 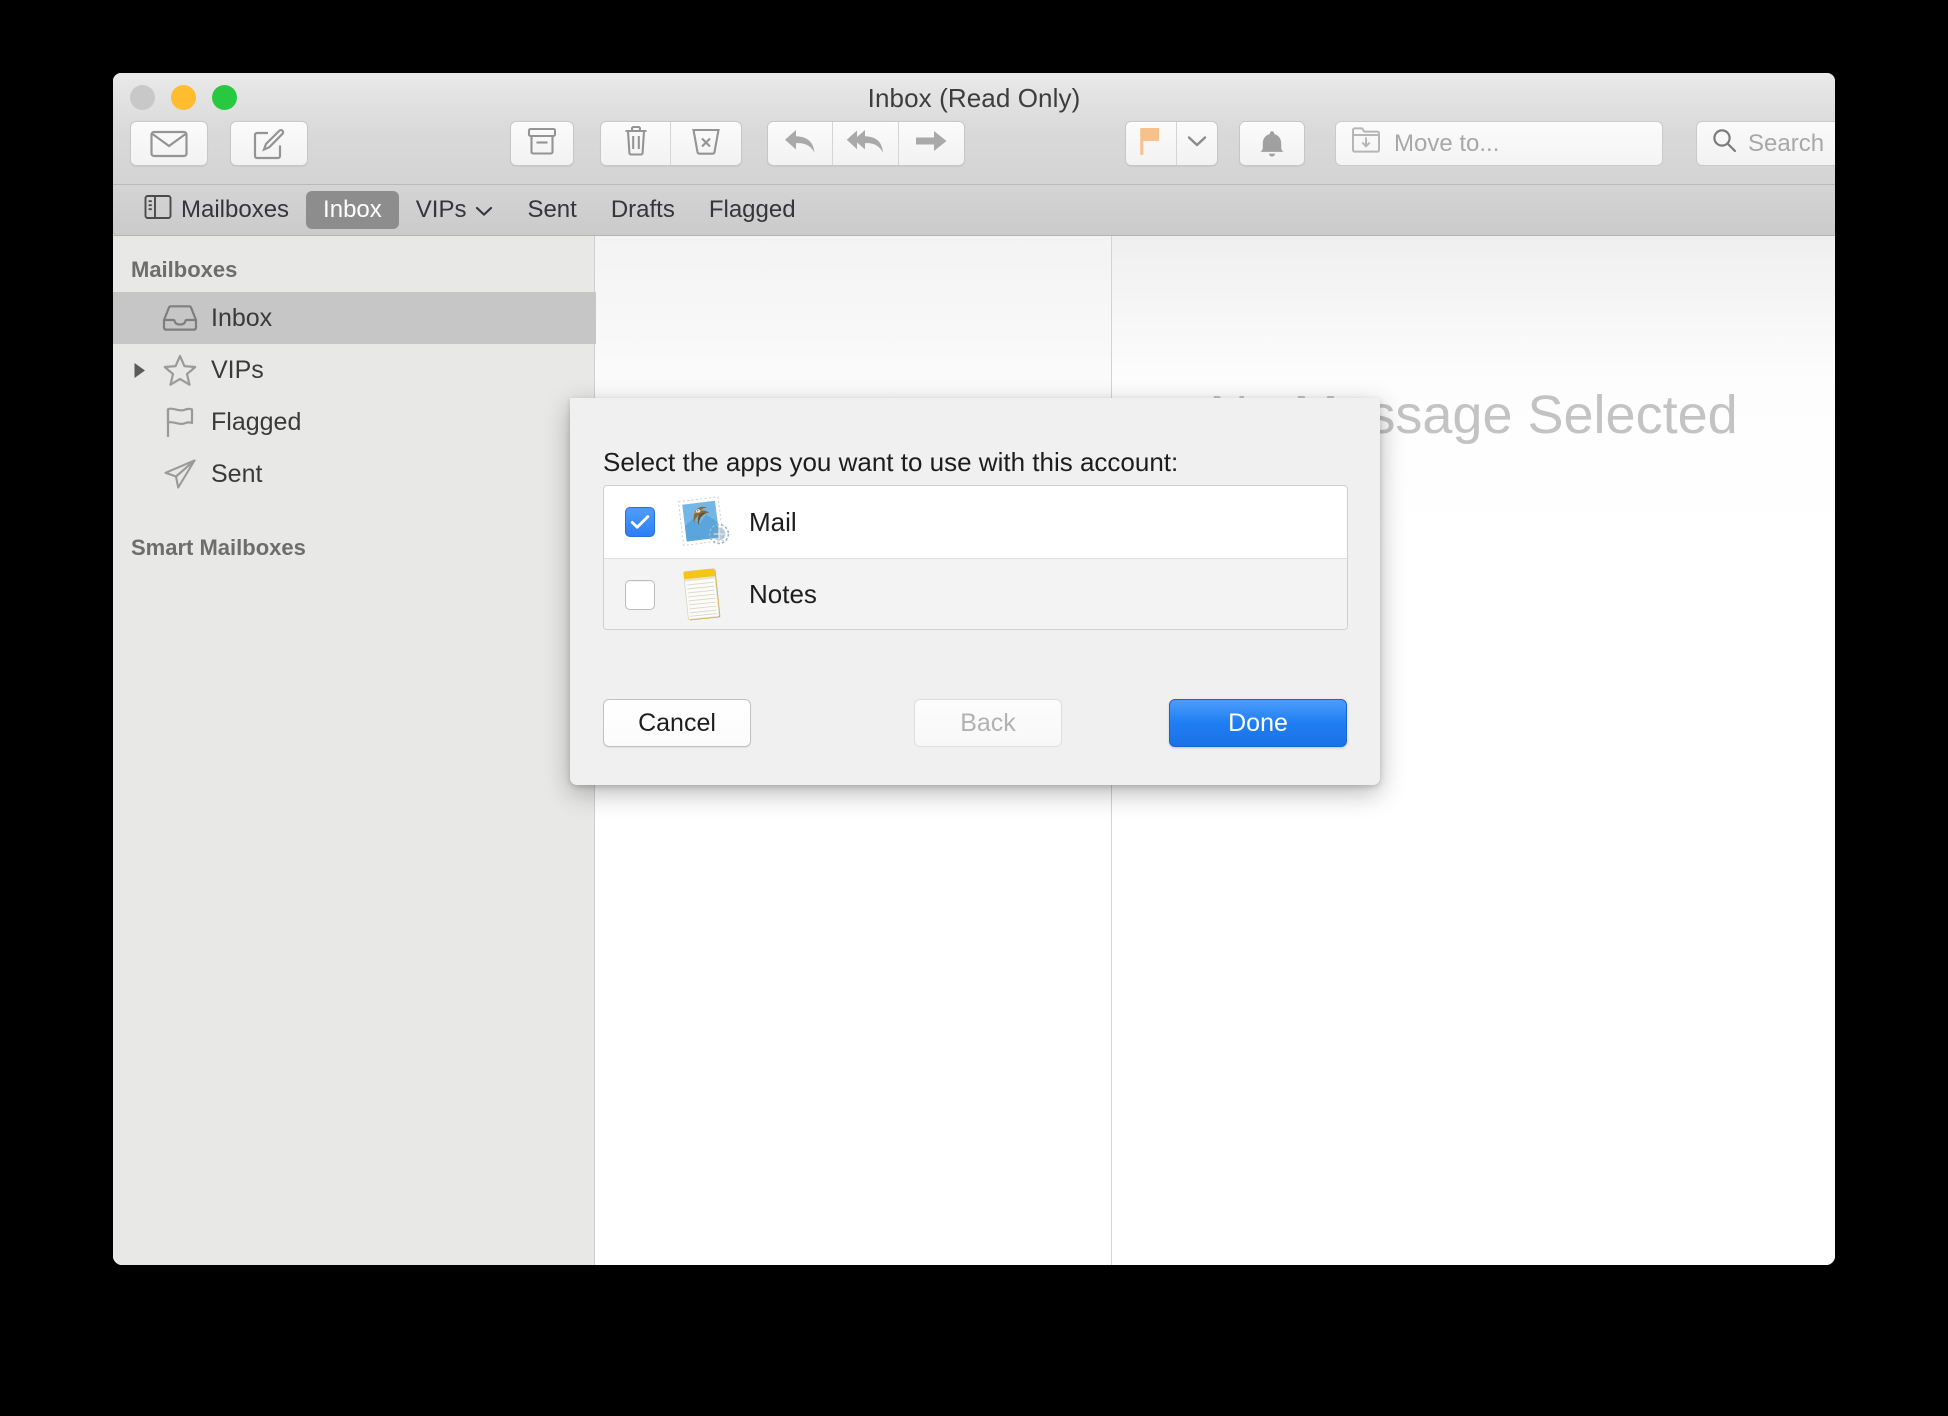 I want to click on sheet-button-row: Cancel Back Done, so click(x=975, y=723).